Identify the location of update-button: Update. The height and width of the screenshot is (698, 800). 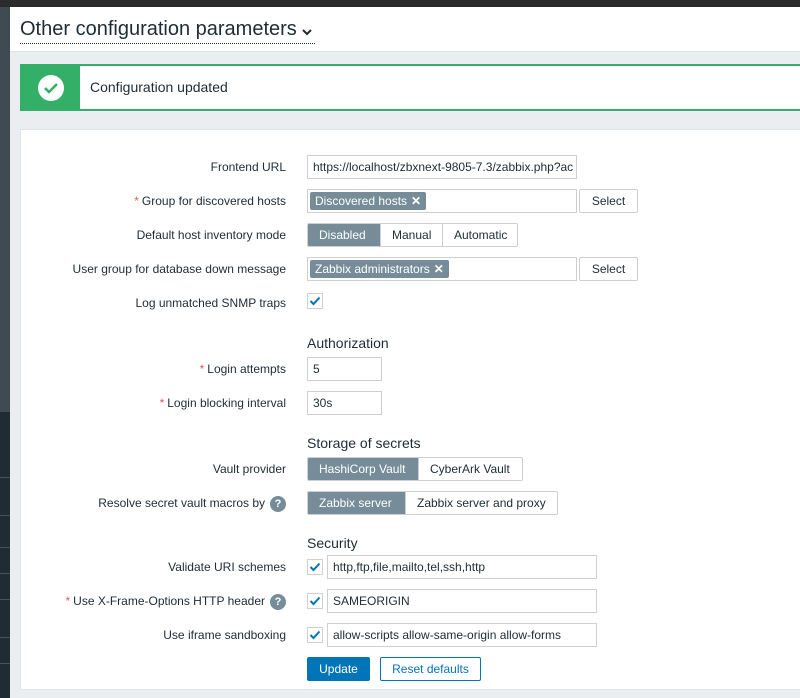
(338, 669).